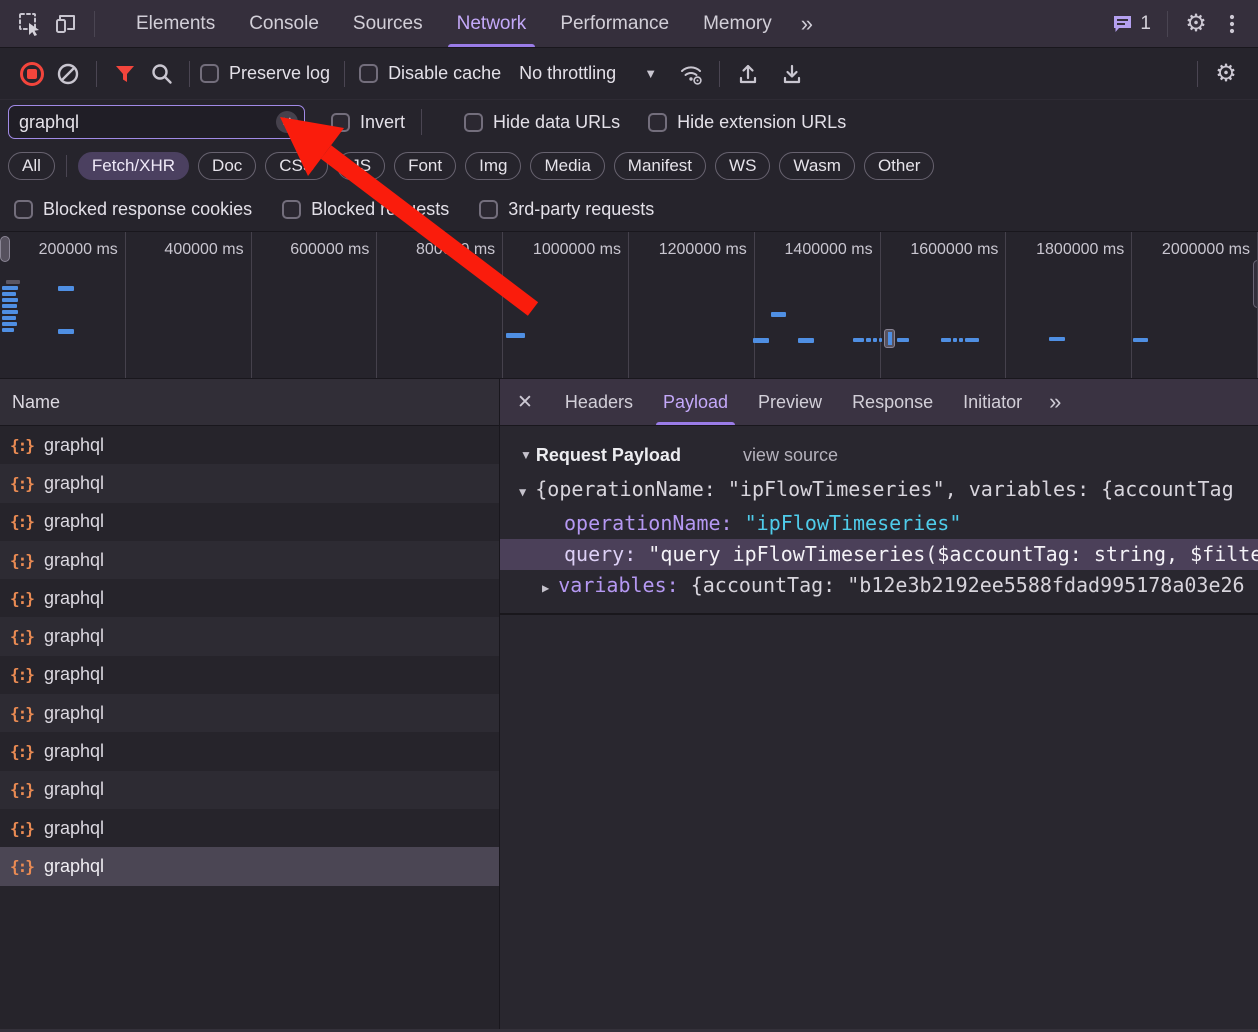 The height and width of the screenshot is (1032, 1258). Describe the element at coordinates (388, 23) in the screenshot. I see `main-tab-sources: Sources` at that location.